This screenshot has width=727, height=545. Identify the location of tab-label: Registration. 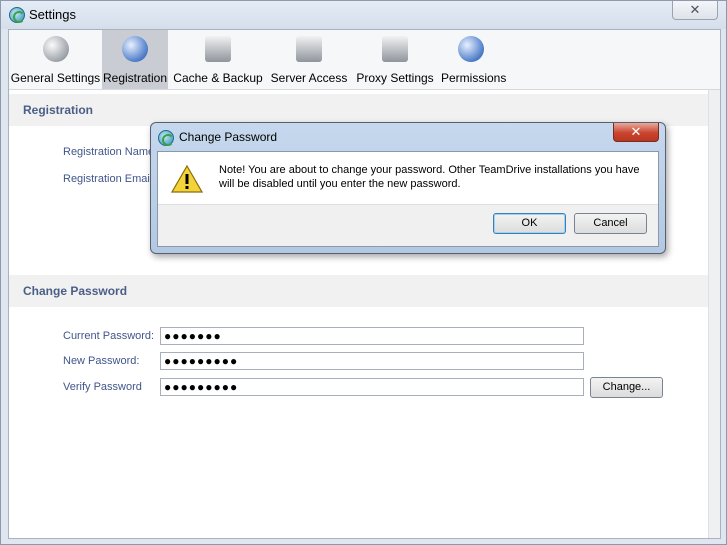
(135, 78).